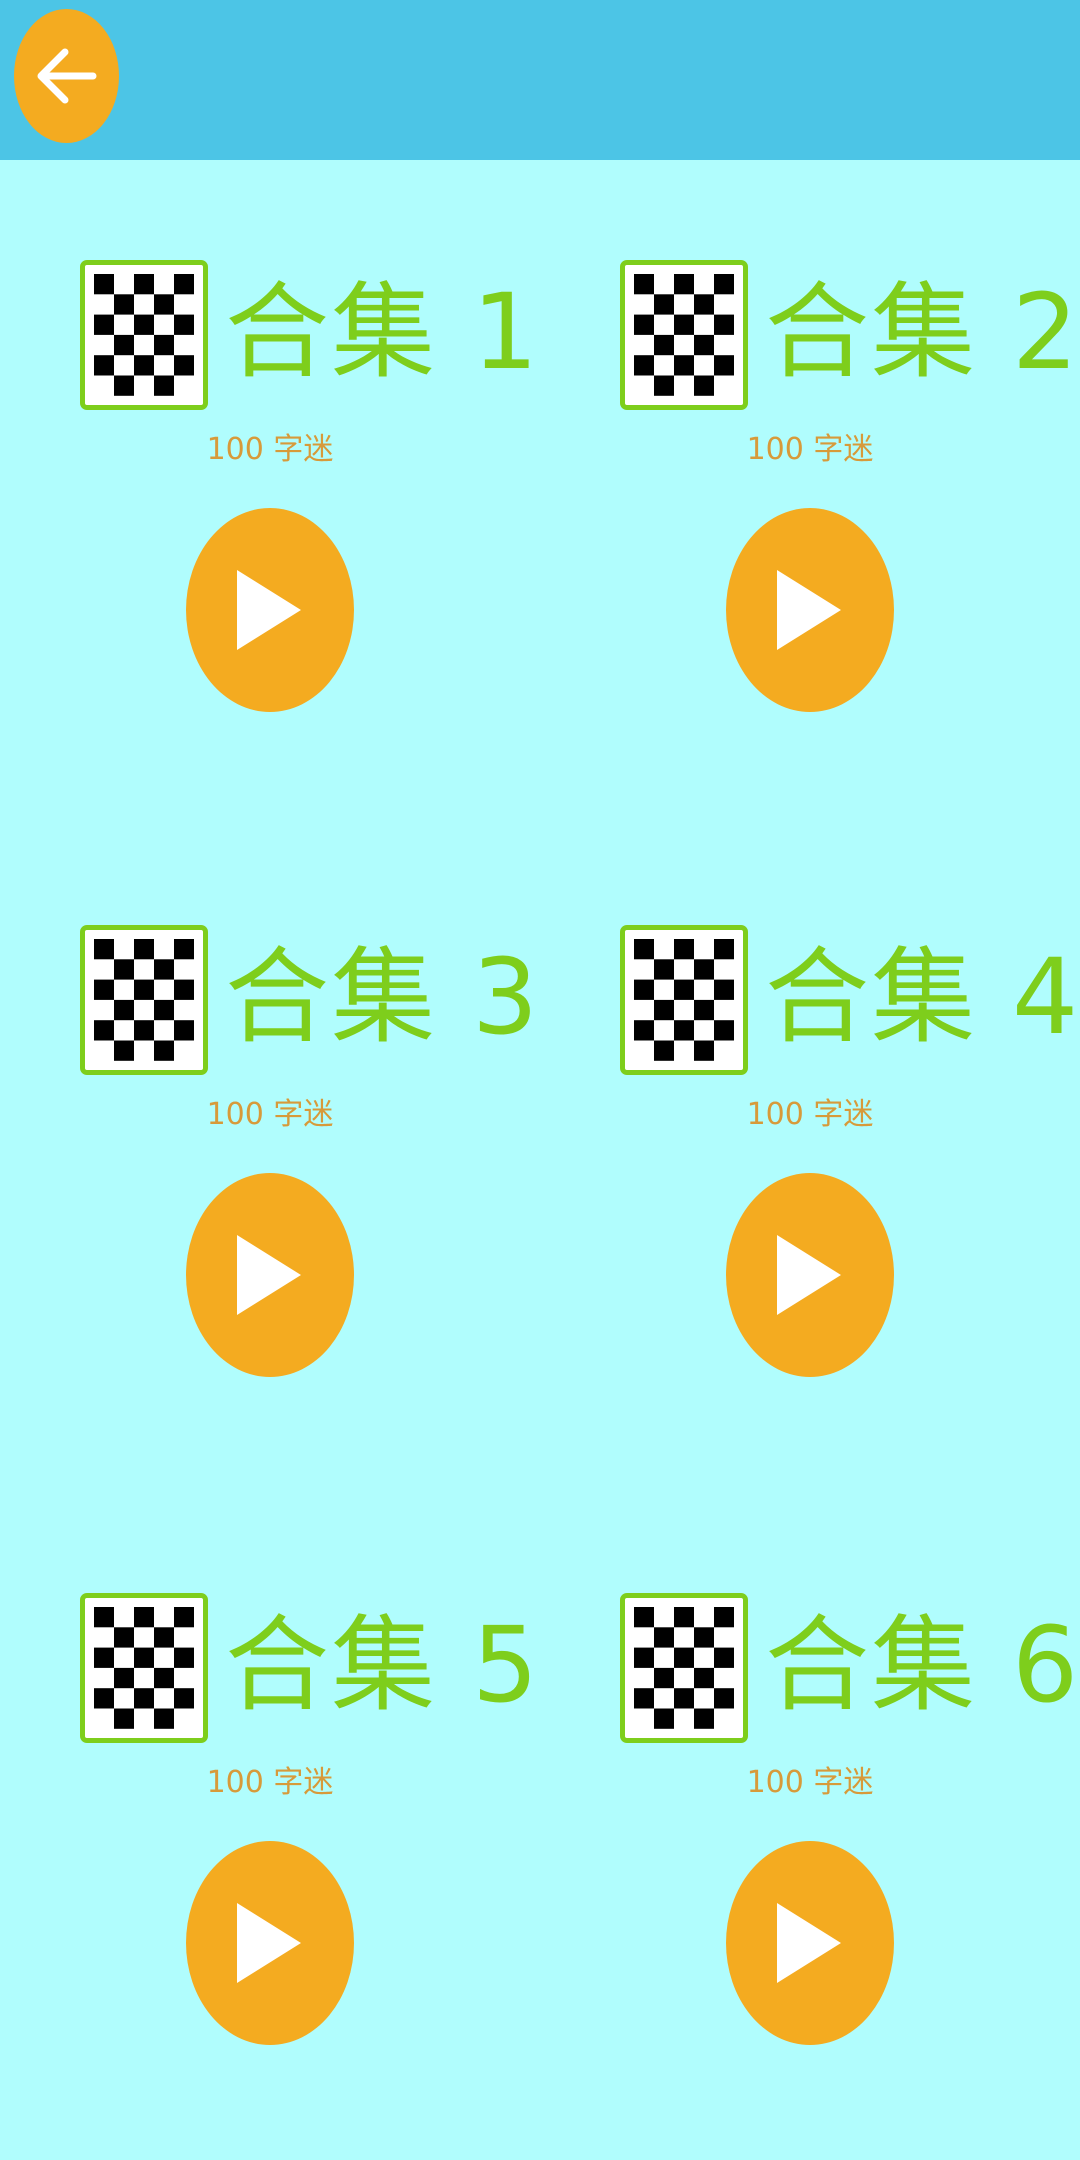  What do you see at coordinates (540, 80) in the screenshot?
I see `top-bar` at bounding box center [540, 80].